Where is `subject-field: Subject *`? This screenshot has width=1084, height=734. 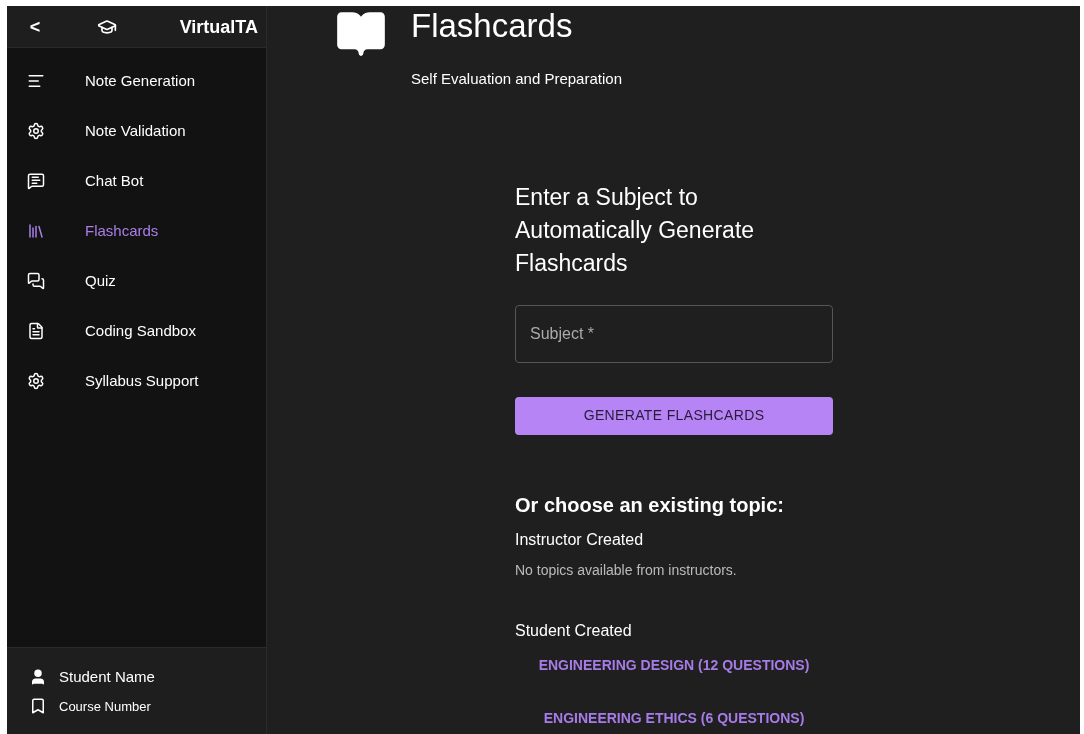 subject-field: Subject * is located at coordinates (674, 333).